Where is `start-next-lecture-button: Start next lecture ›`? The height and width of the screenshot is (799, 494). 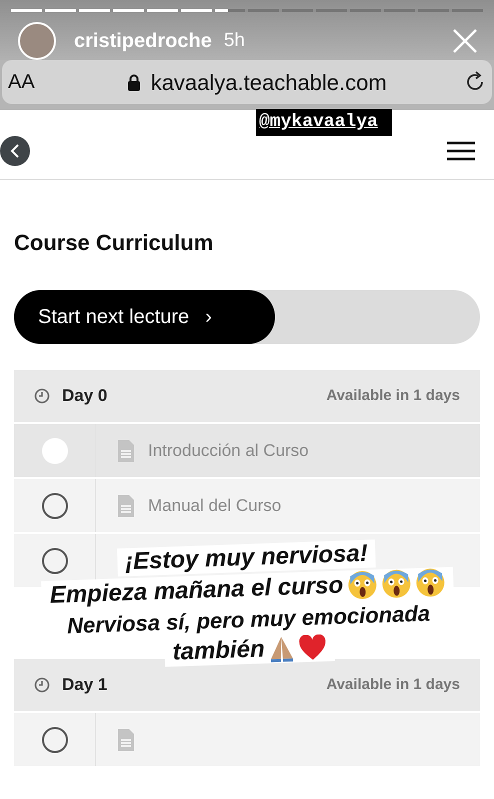 start-next-lecture-button: Start next lecture › is located at coordinates (144, 317).